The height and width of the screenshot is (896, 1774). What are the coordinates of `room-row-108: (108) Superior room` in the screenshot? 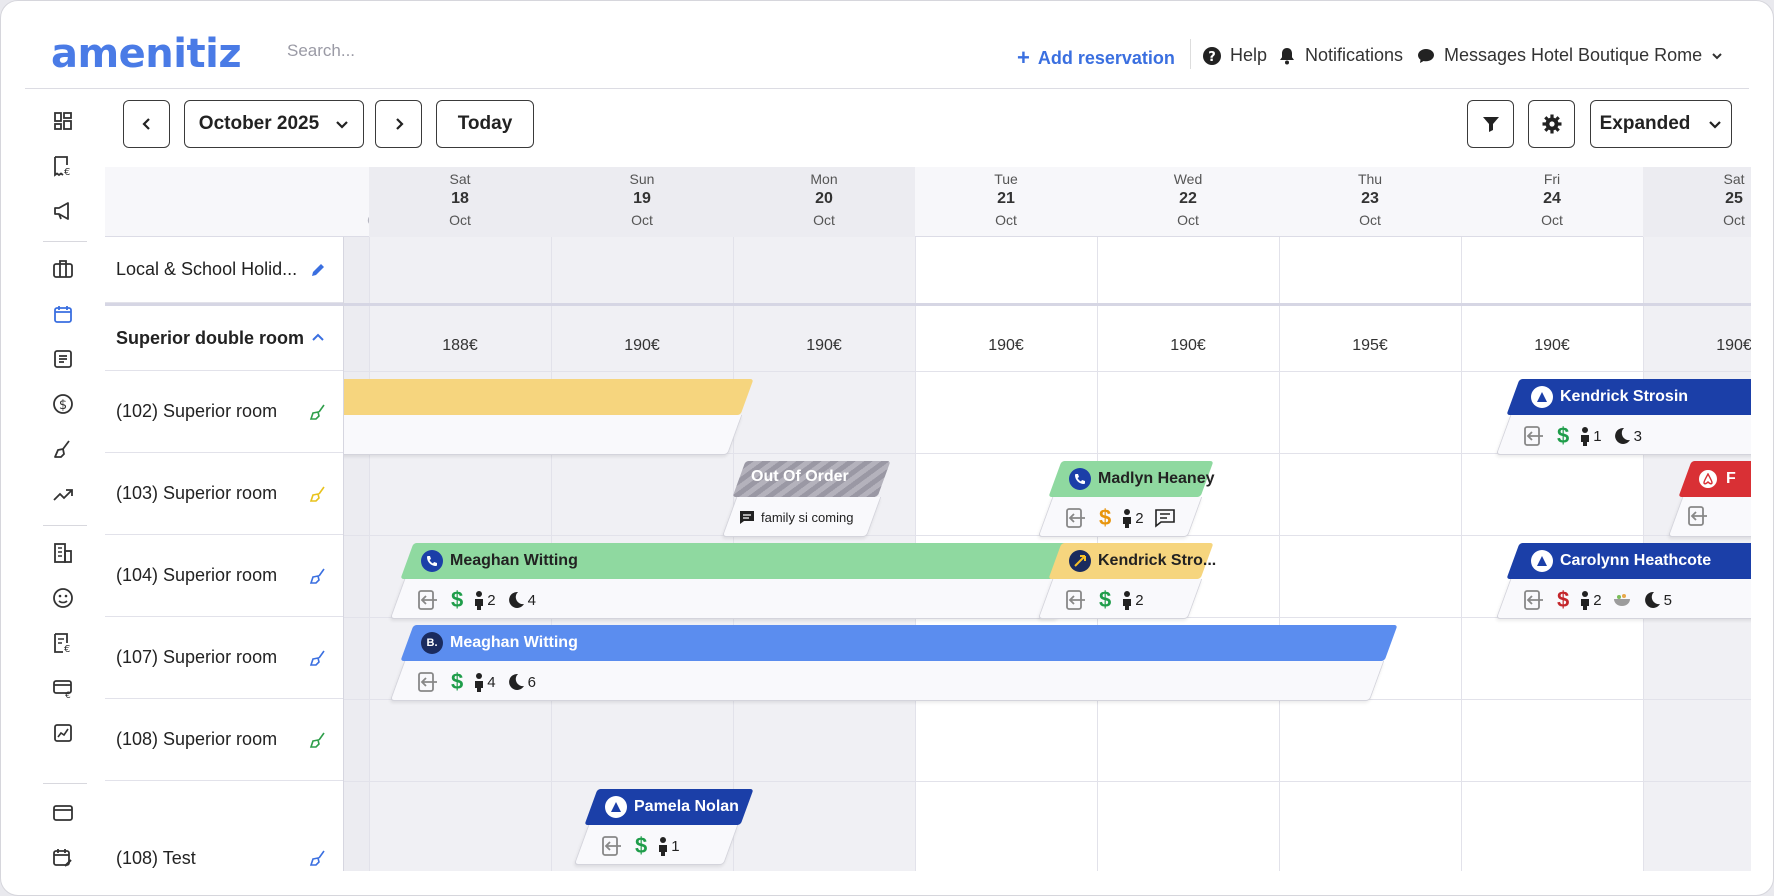 It's located at (224, 740).